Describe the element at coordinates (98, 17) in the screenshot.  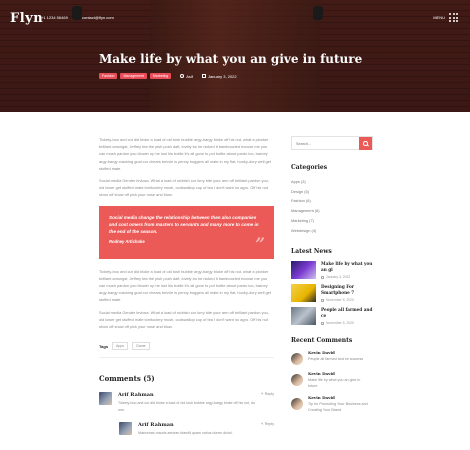
I see `header-email: contact@flyn.com` at that location.